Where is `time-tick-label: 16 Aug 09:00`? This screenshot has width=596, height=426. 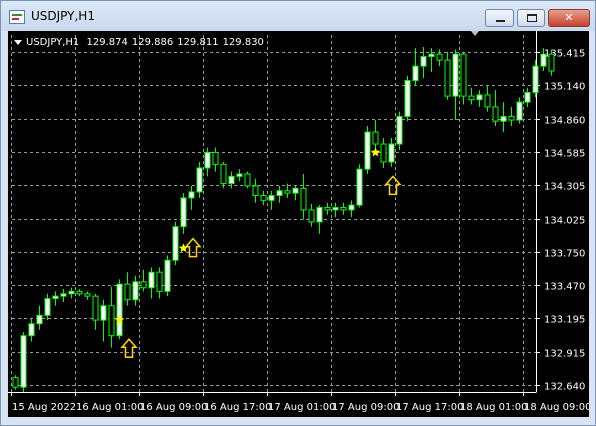
time-tick-label: 16 Aug 09:00 is located at coordinates (173, 407).